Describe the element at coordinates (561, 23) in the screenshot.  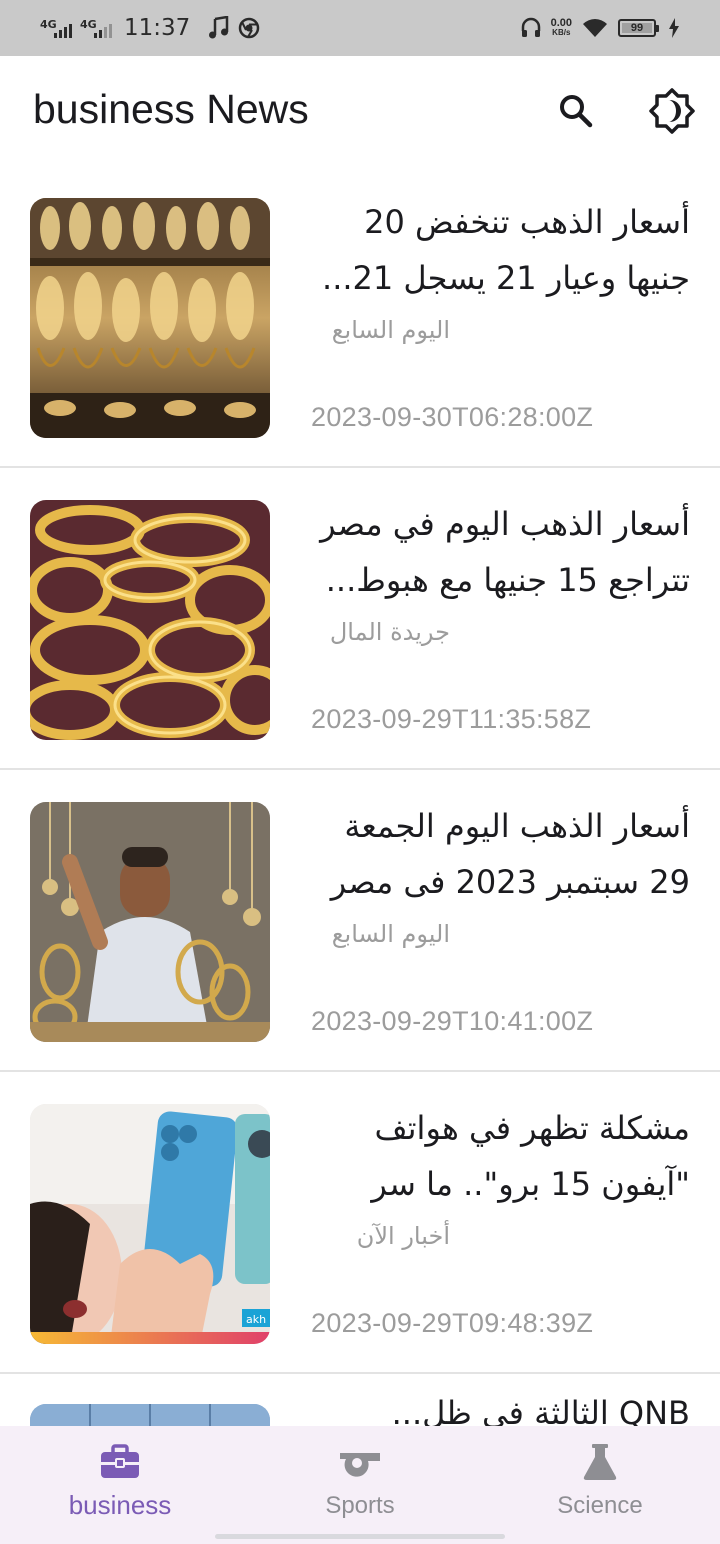
I see `speed-value: 0.00` at that location.